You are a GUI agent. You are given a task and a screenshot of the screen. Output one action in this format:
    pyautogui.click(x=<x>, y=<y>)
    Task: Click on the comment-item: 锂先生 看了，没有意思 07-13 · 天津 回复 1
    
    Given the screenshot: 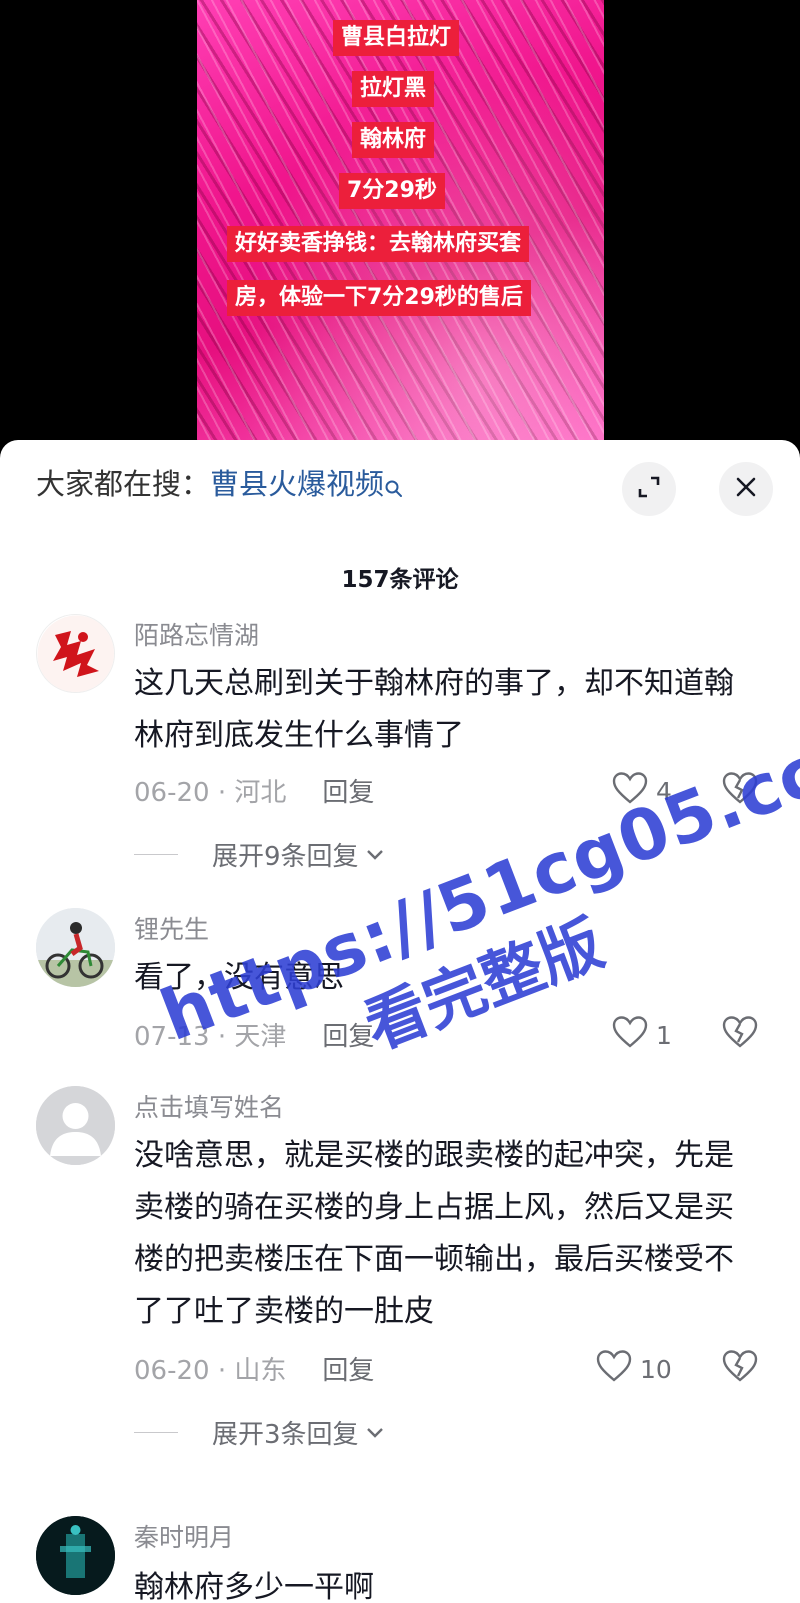 What is the action you would take?
    pyautogui.click(x=400, y=995)
    